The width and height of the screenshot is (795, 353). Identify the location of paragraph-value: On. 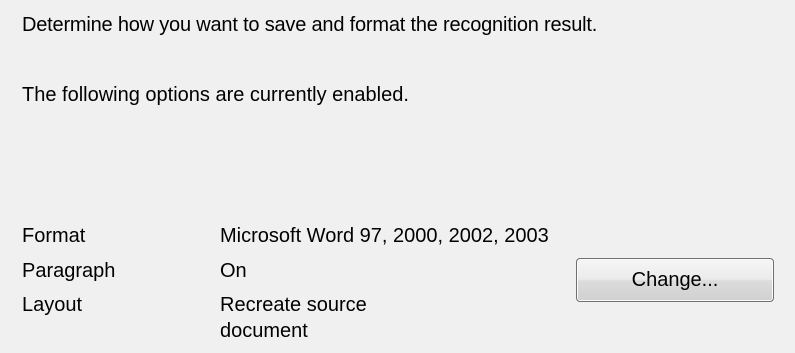
(233, 271).